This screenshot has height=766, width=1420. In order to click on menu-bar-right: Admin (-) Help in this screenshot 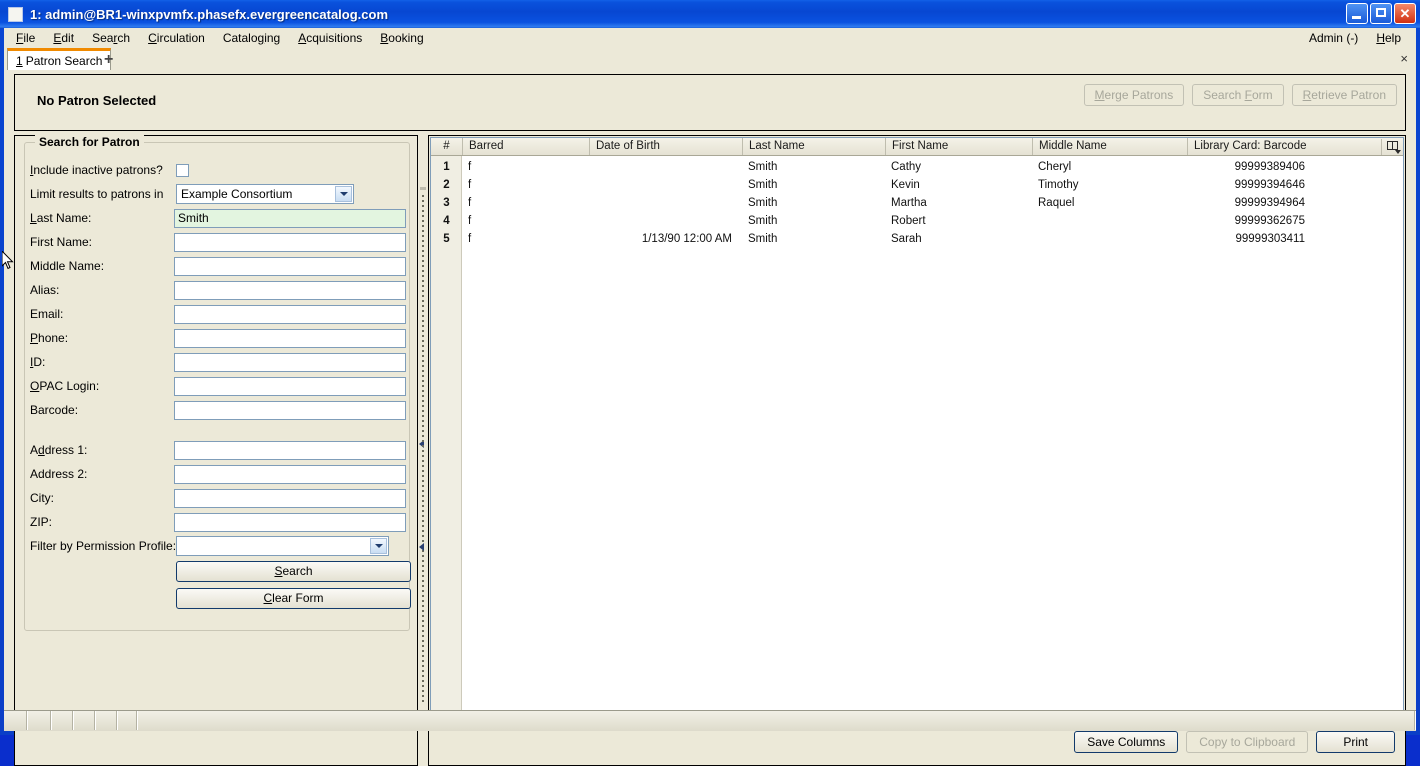, I will do `click(1353, 38)`.